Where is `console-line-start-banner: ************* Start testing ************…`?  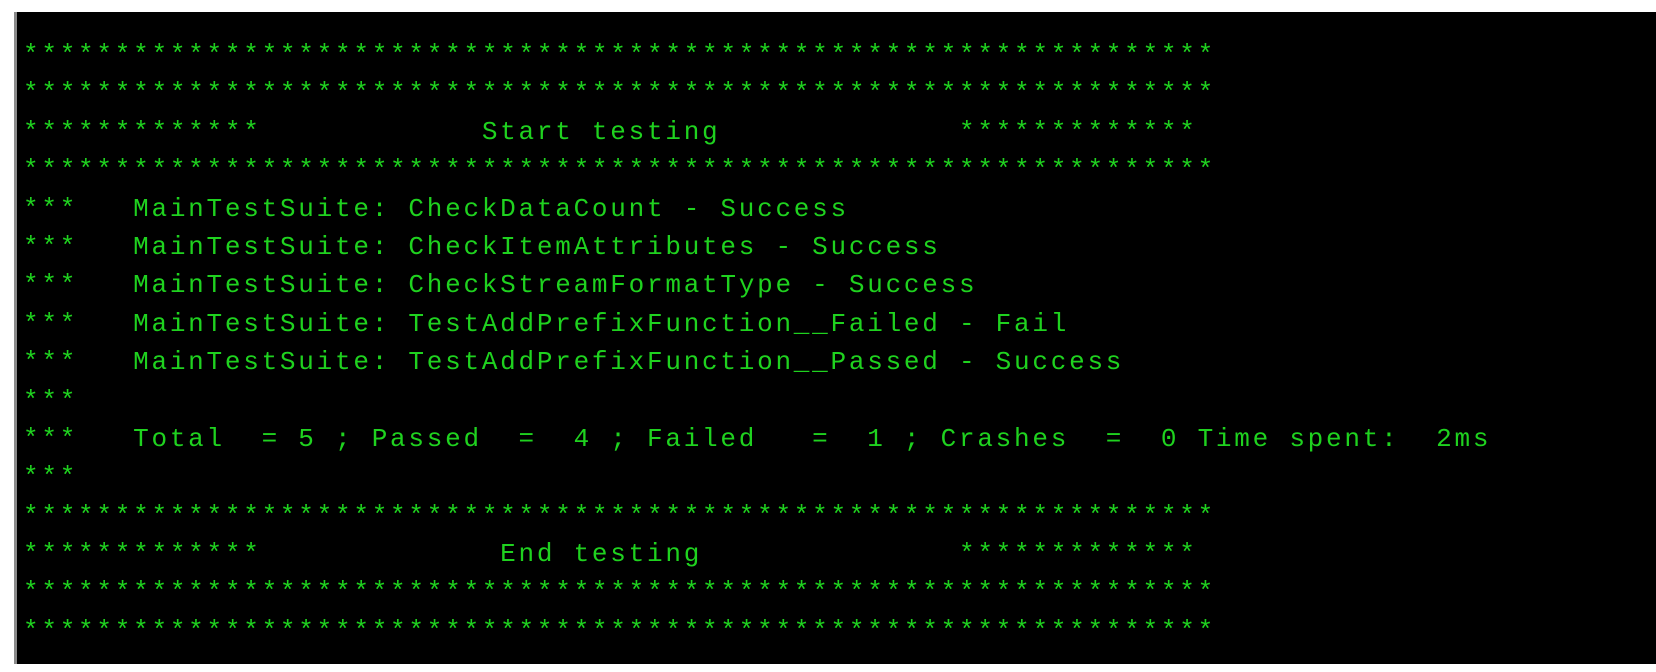 console-line-start-banner: ************* Start testing ************… is located at coordinates (610, 131).